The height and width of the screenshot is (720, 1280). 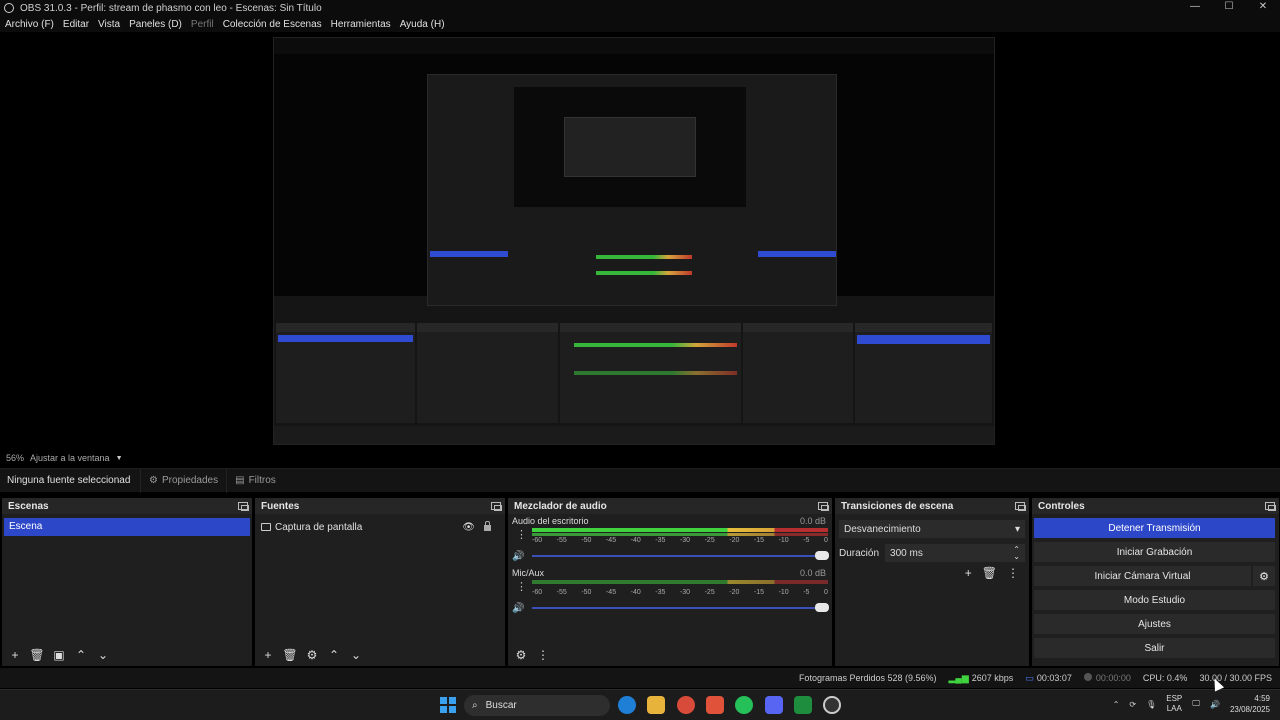 I want to click on source-list-item: Captura de pantalla 👁, so click(x=382, y=527).